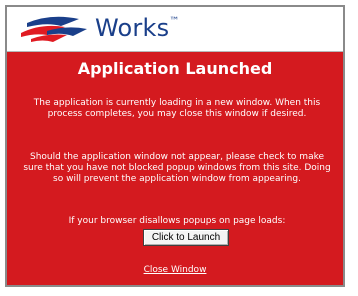 The width and height of the screenshot is (358, 296). Describe the element at coordinates (175, 270) in the screenshot. I see `close-window-link: Close Window` at that location.